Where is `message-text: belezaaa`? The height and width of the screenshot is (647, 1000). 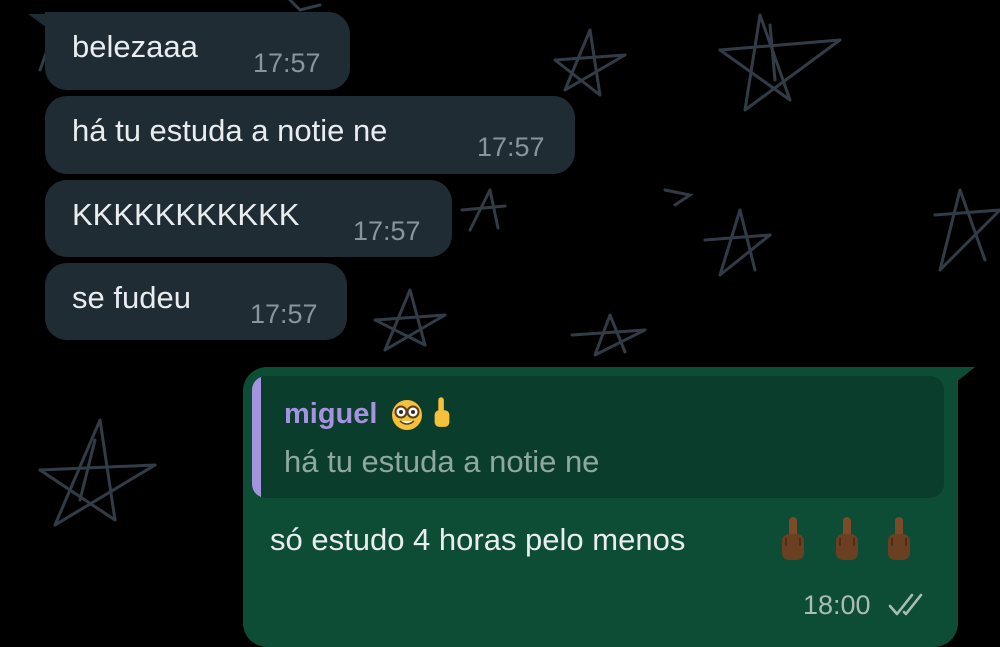
message-text: belezaaa is located at coordinates (135, 46).